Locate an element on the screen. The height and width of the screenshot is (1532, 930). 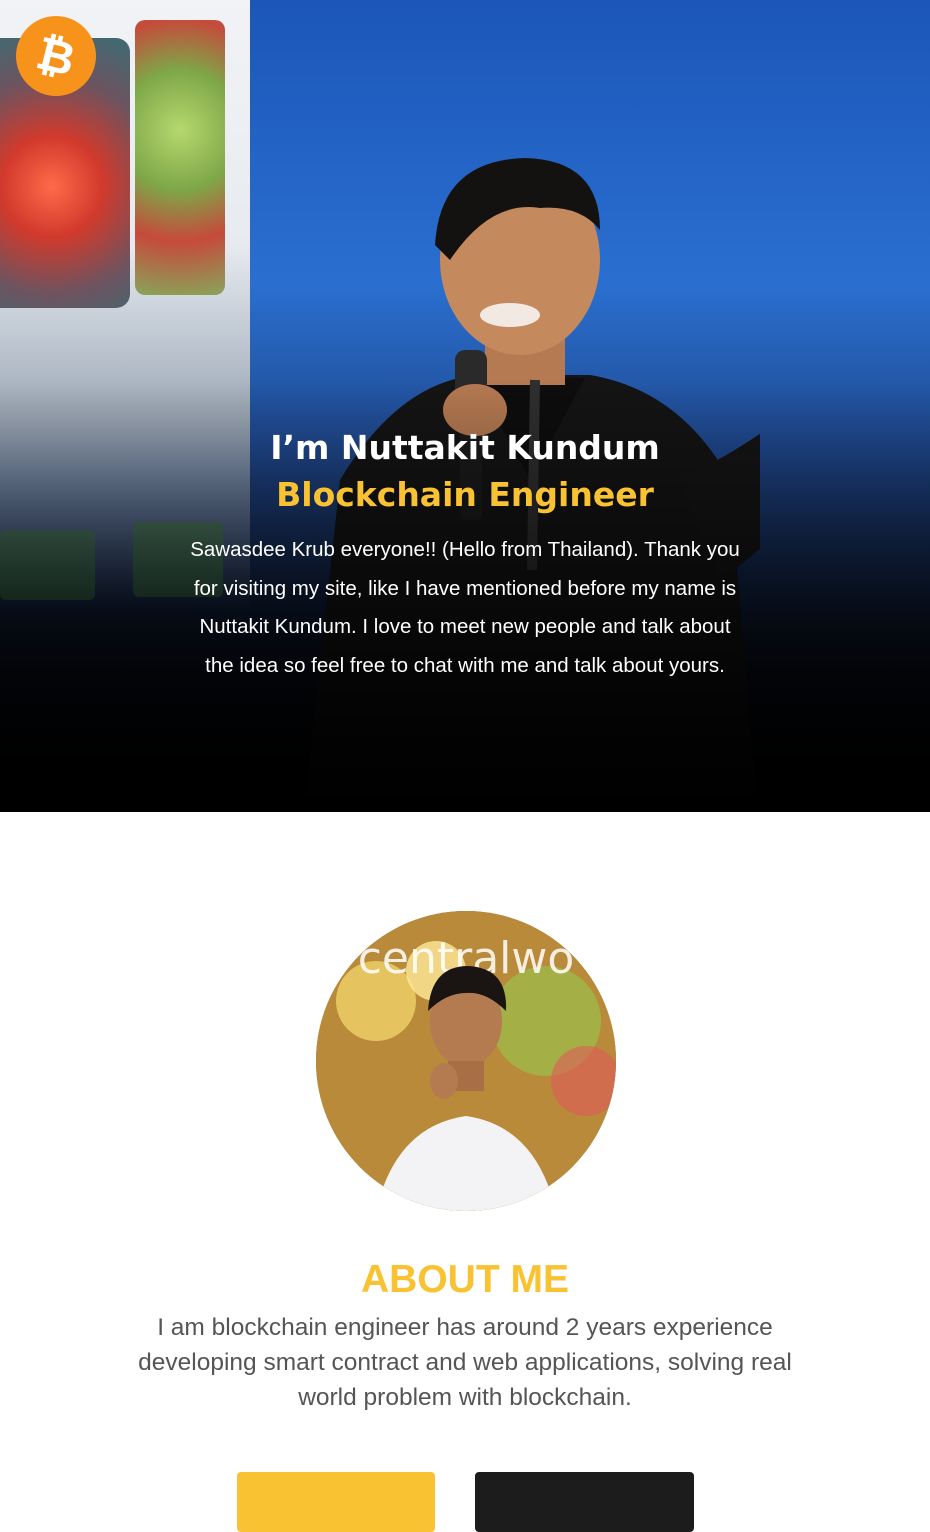
logo: ₿ is located at coordinates (56, 56).